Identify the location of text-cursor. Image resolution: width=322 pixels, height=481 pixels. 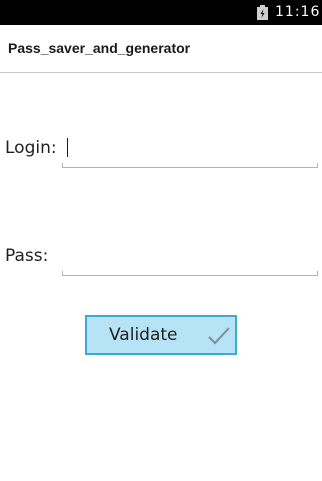
(67, 147).